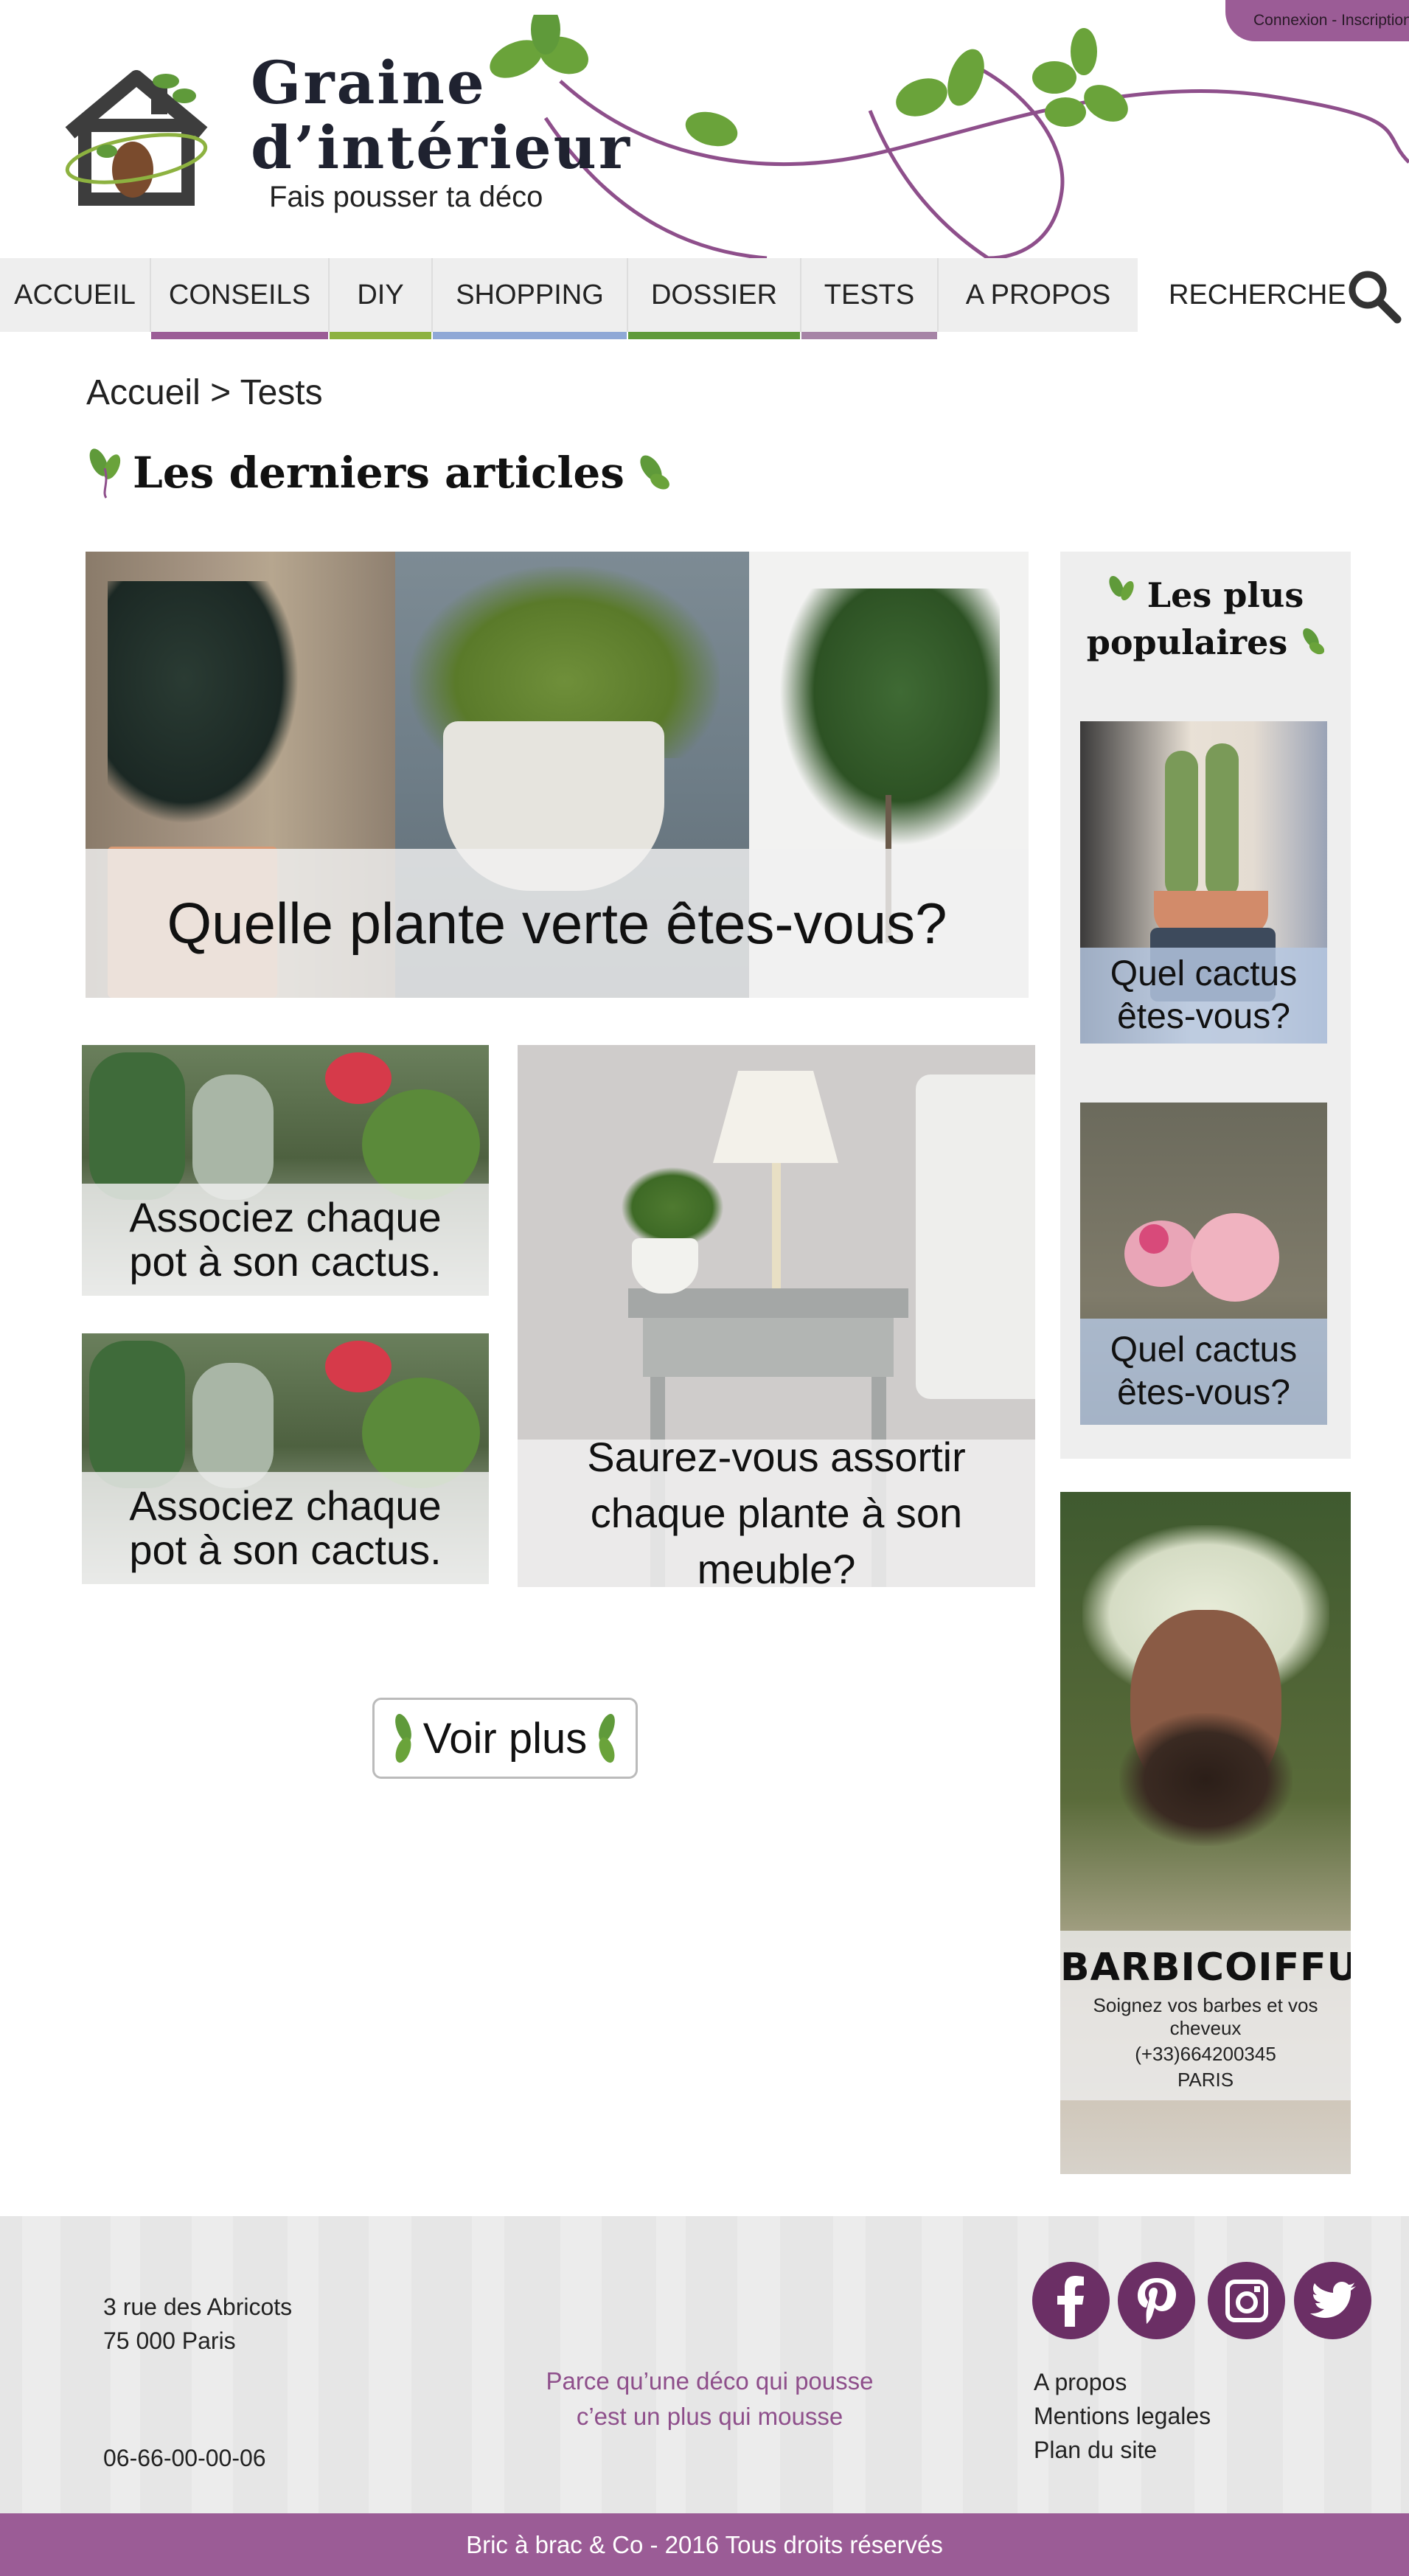  I want to click on footer-link-mentions: Mentions legales, so click(1122, 2416).